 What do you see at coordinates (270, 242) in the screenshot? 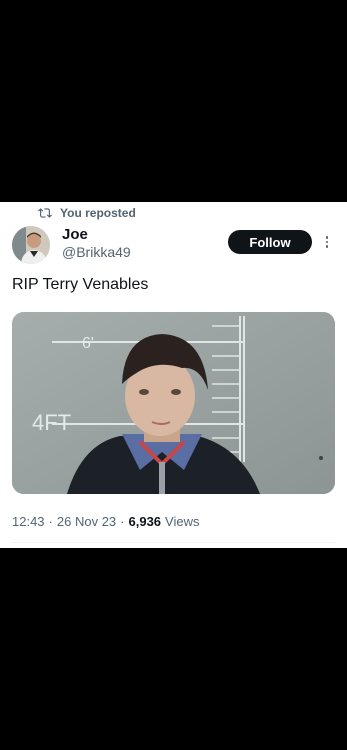
I see `follow-button: Follow` at bounding box center [270, 242].